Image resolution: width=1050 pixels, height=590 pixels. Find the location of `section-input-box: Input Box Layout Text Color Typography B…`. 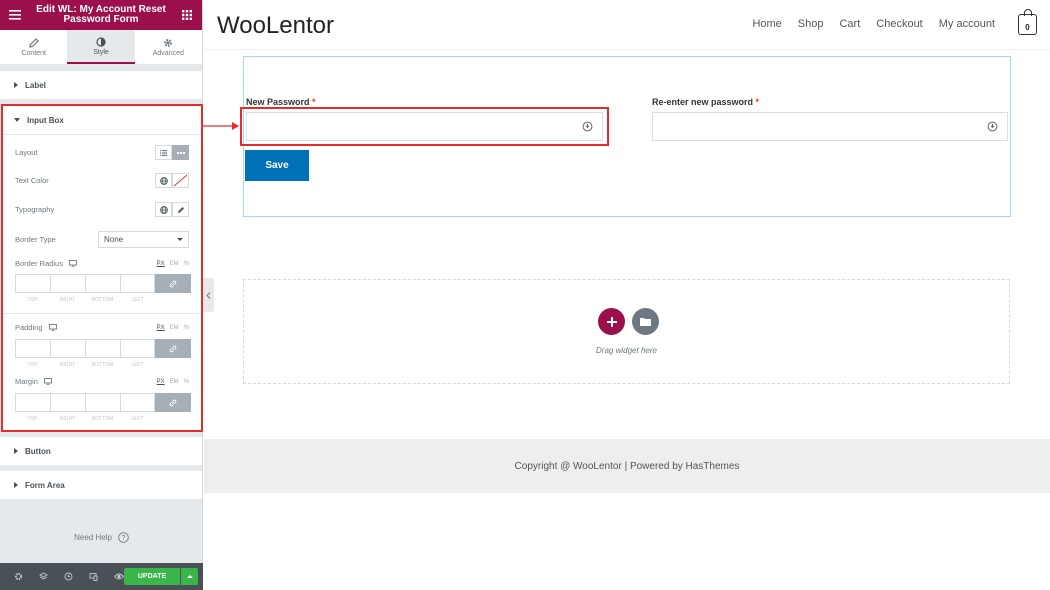

section-input-box: Input Box Layout Text Color Typography B… is located at coordinates (102, 268).